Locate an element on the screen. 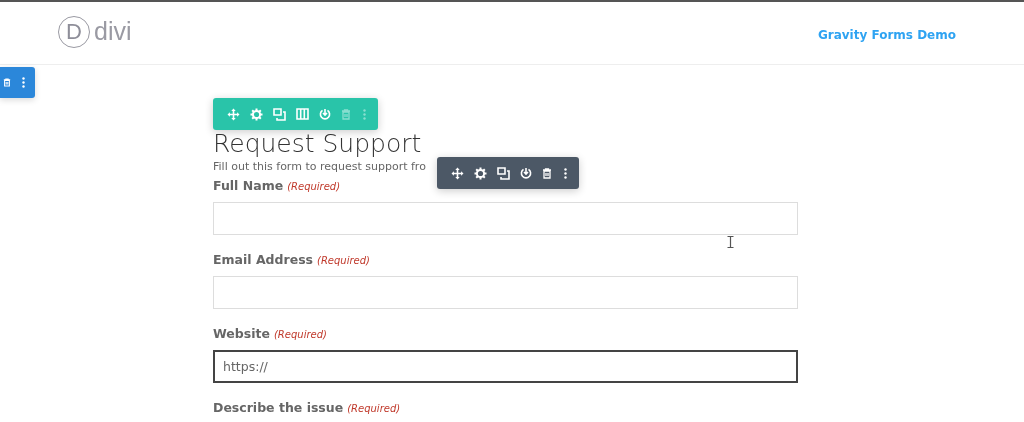  field-label: Website (Required) is located at coordinates (270, 334).